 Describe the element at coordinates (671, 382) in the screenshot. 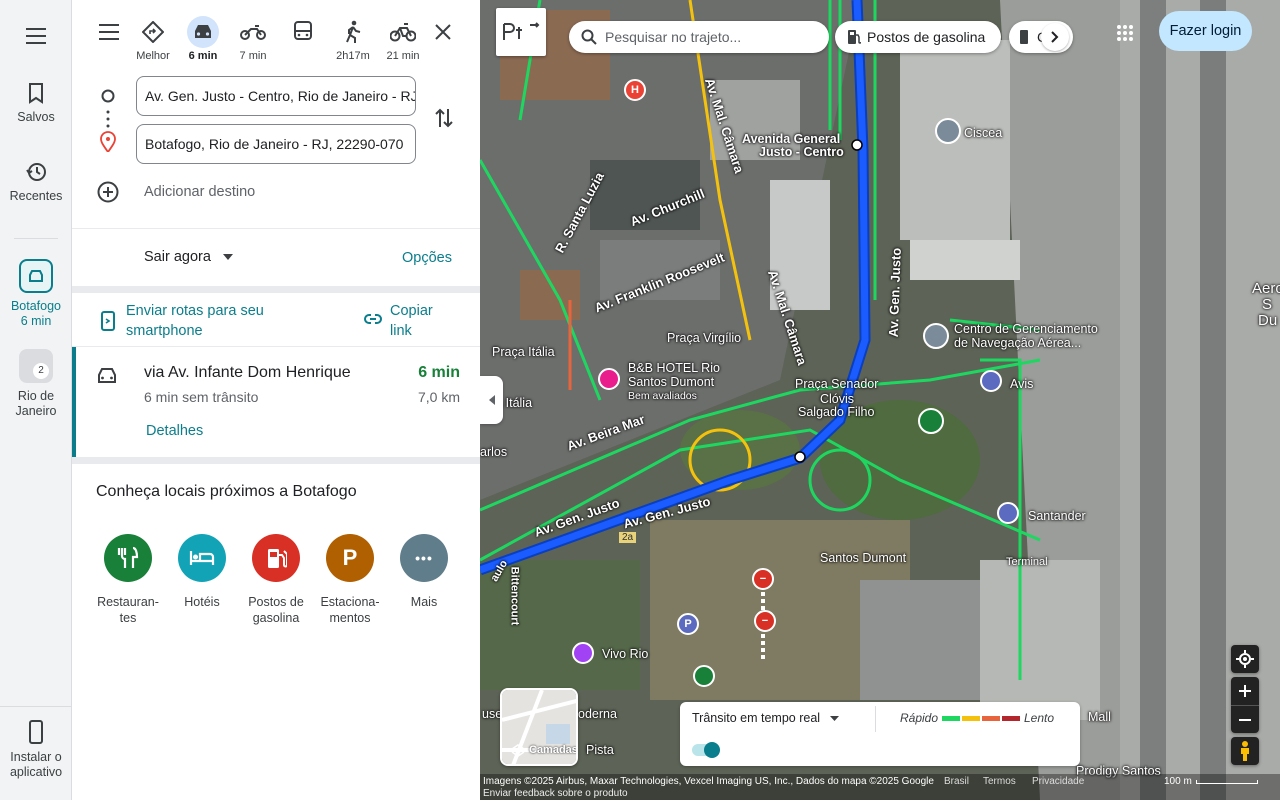

I see `label-hotel-2: Santos Dumont` at that location.